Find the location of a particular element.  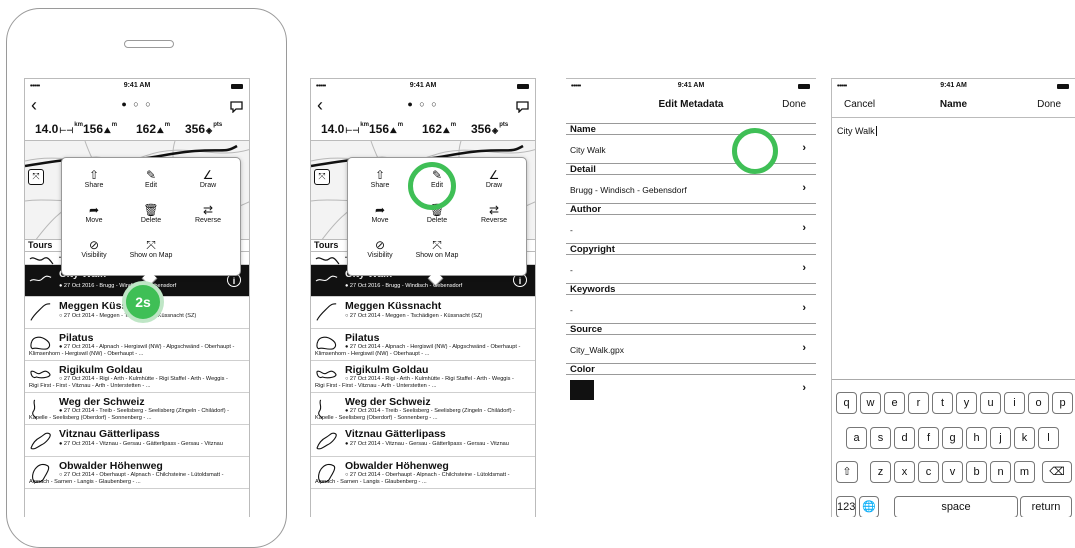

edit-button: ✎ Edit is located at coordinates (151, 178).